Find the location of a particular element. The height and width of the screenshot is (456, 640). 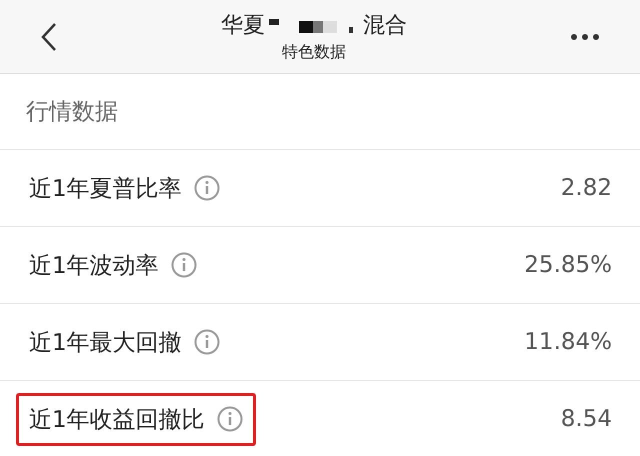

row-value: 8.54 is located at coordinates (586, 419).